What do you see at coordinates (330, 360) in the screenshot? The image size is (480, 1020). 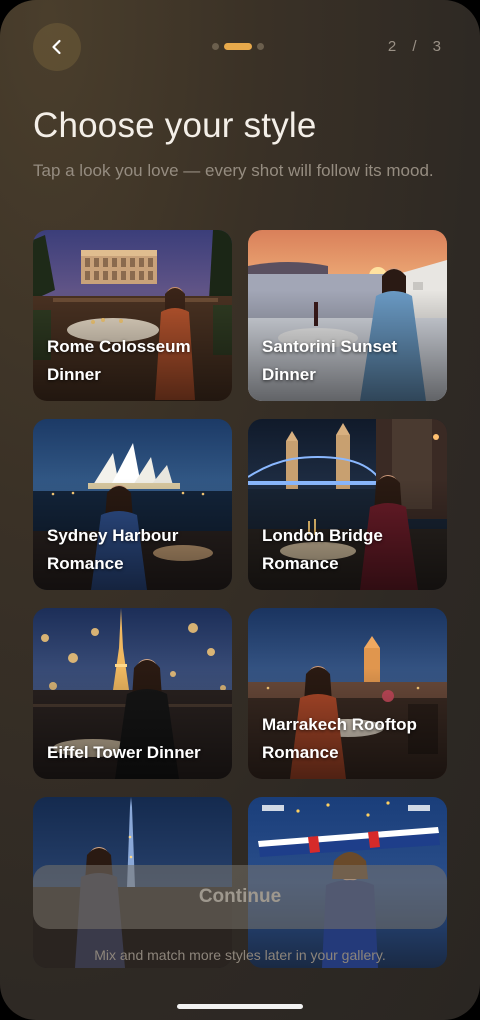 I see `style-card-label: Santorini Sunset Dinner` at bounding box center [330, 360].